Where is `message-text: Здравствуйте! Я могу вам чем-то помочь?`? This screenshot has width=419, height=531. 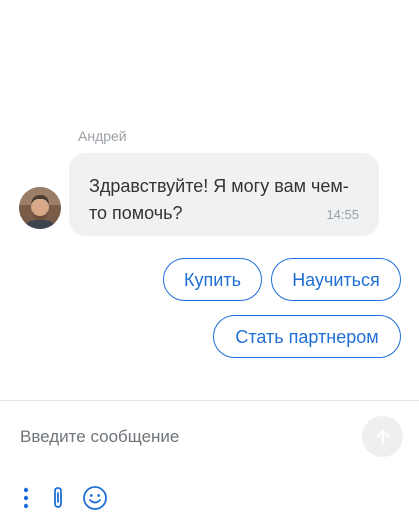 message-text: Здравствуйте! Я могу вам чем-то помочь? is located at coordinates (219, 199).